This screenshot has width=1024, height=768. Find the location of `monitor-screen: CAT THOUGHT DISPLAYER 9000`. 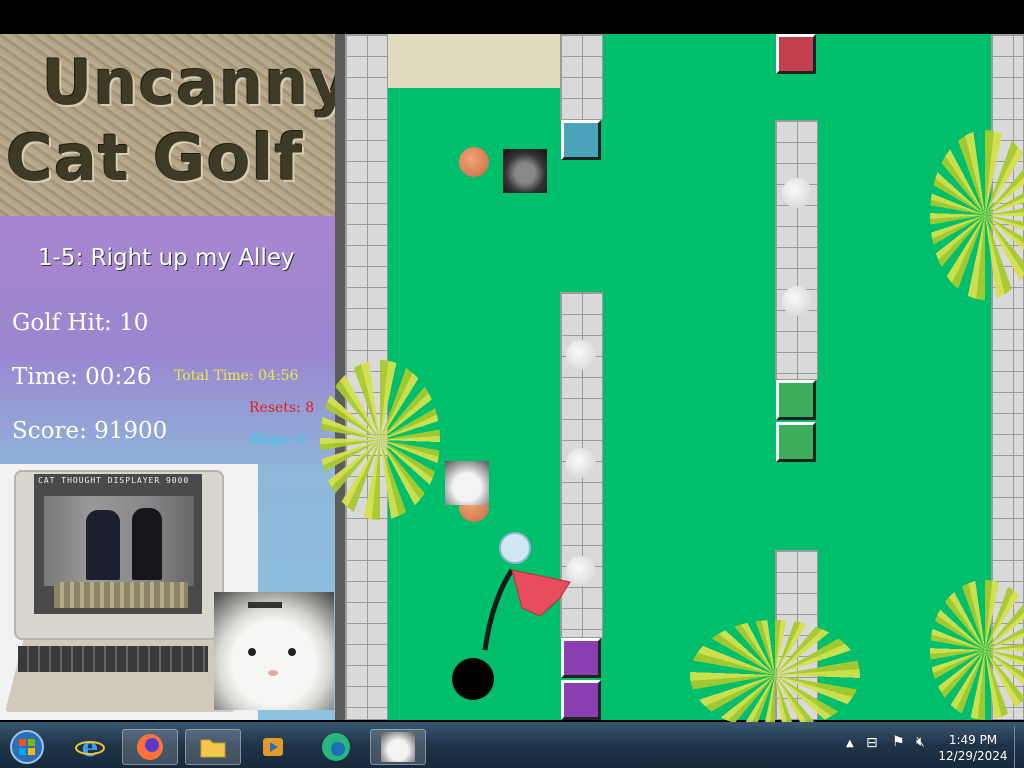

monitor-screen: CAT THOUGHT DISPLAYER 9000 is located at coordinates (118, 544).